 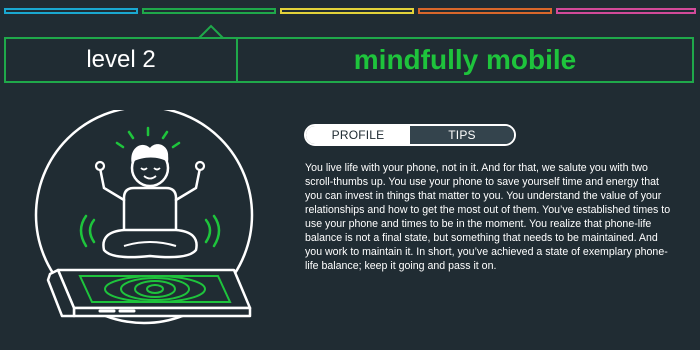 I want to click on level-header: level 2 mindfully mobile, so click(x=349, y=60).